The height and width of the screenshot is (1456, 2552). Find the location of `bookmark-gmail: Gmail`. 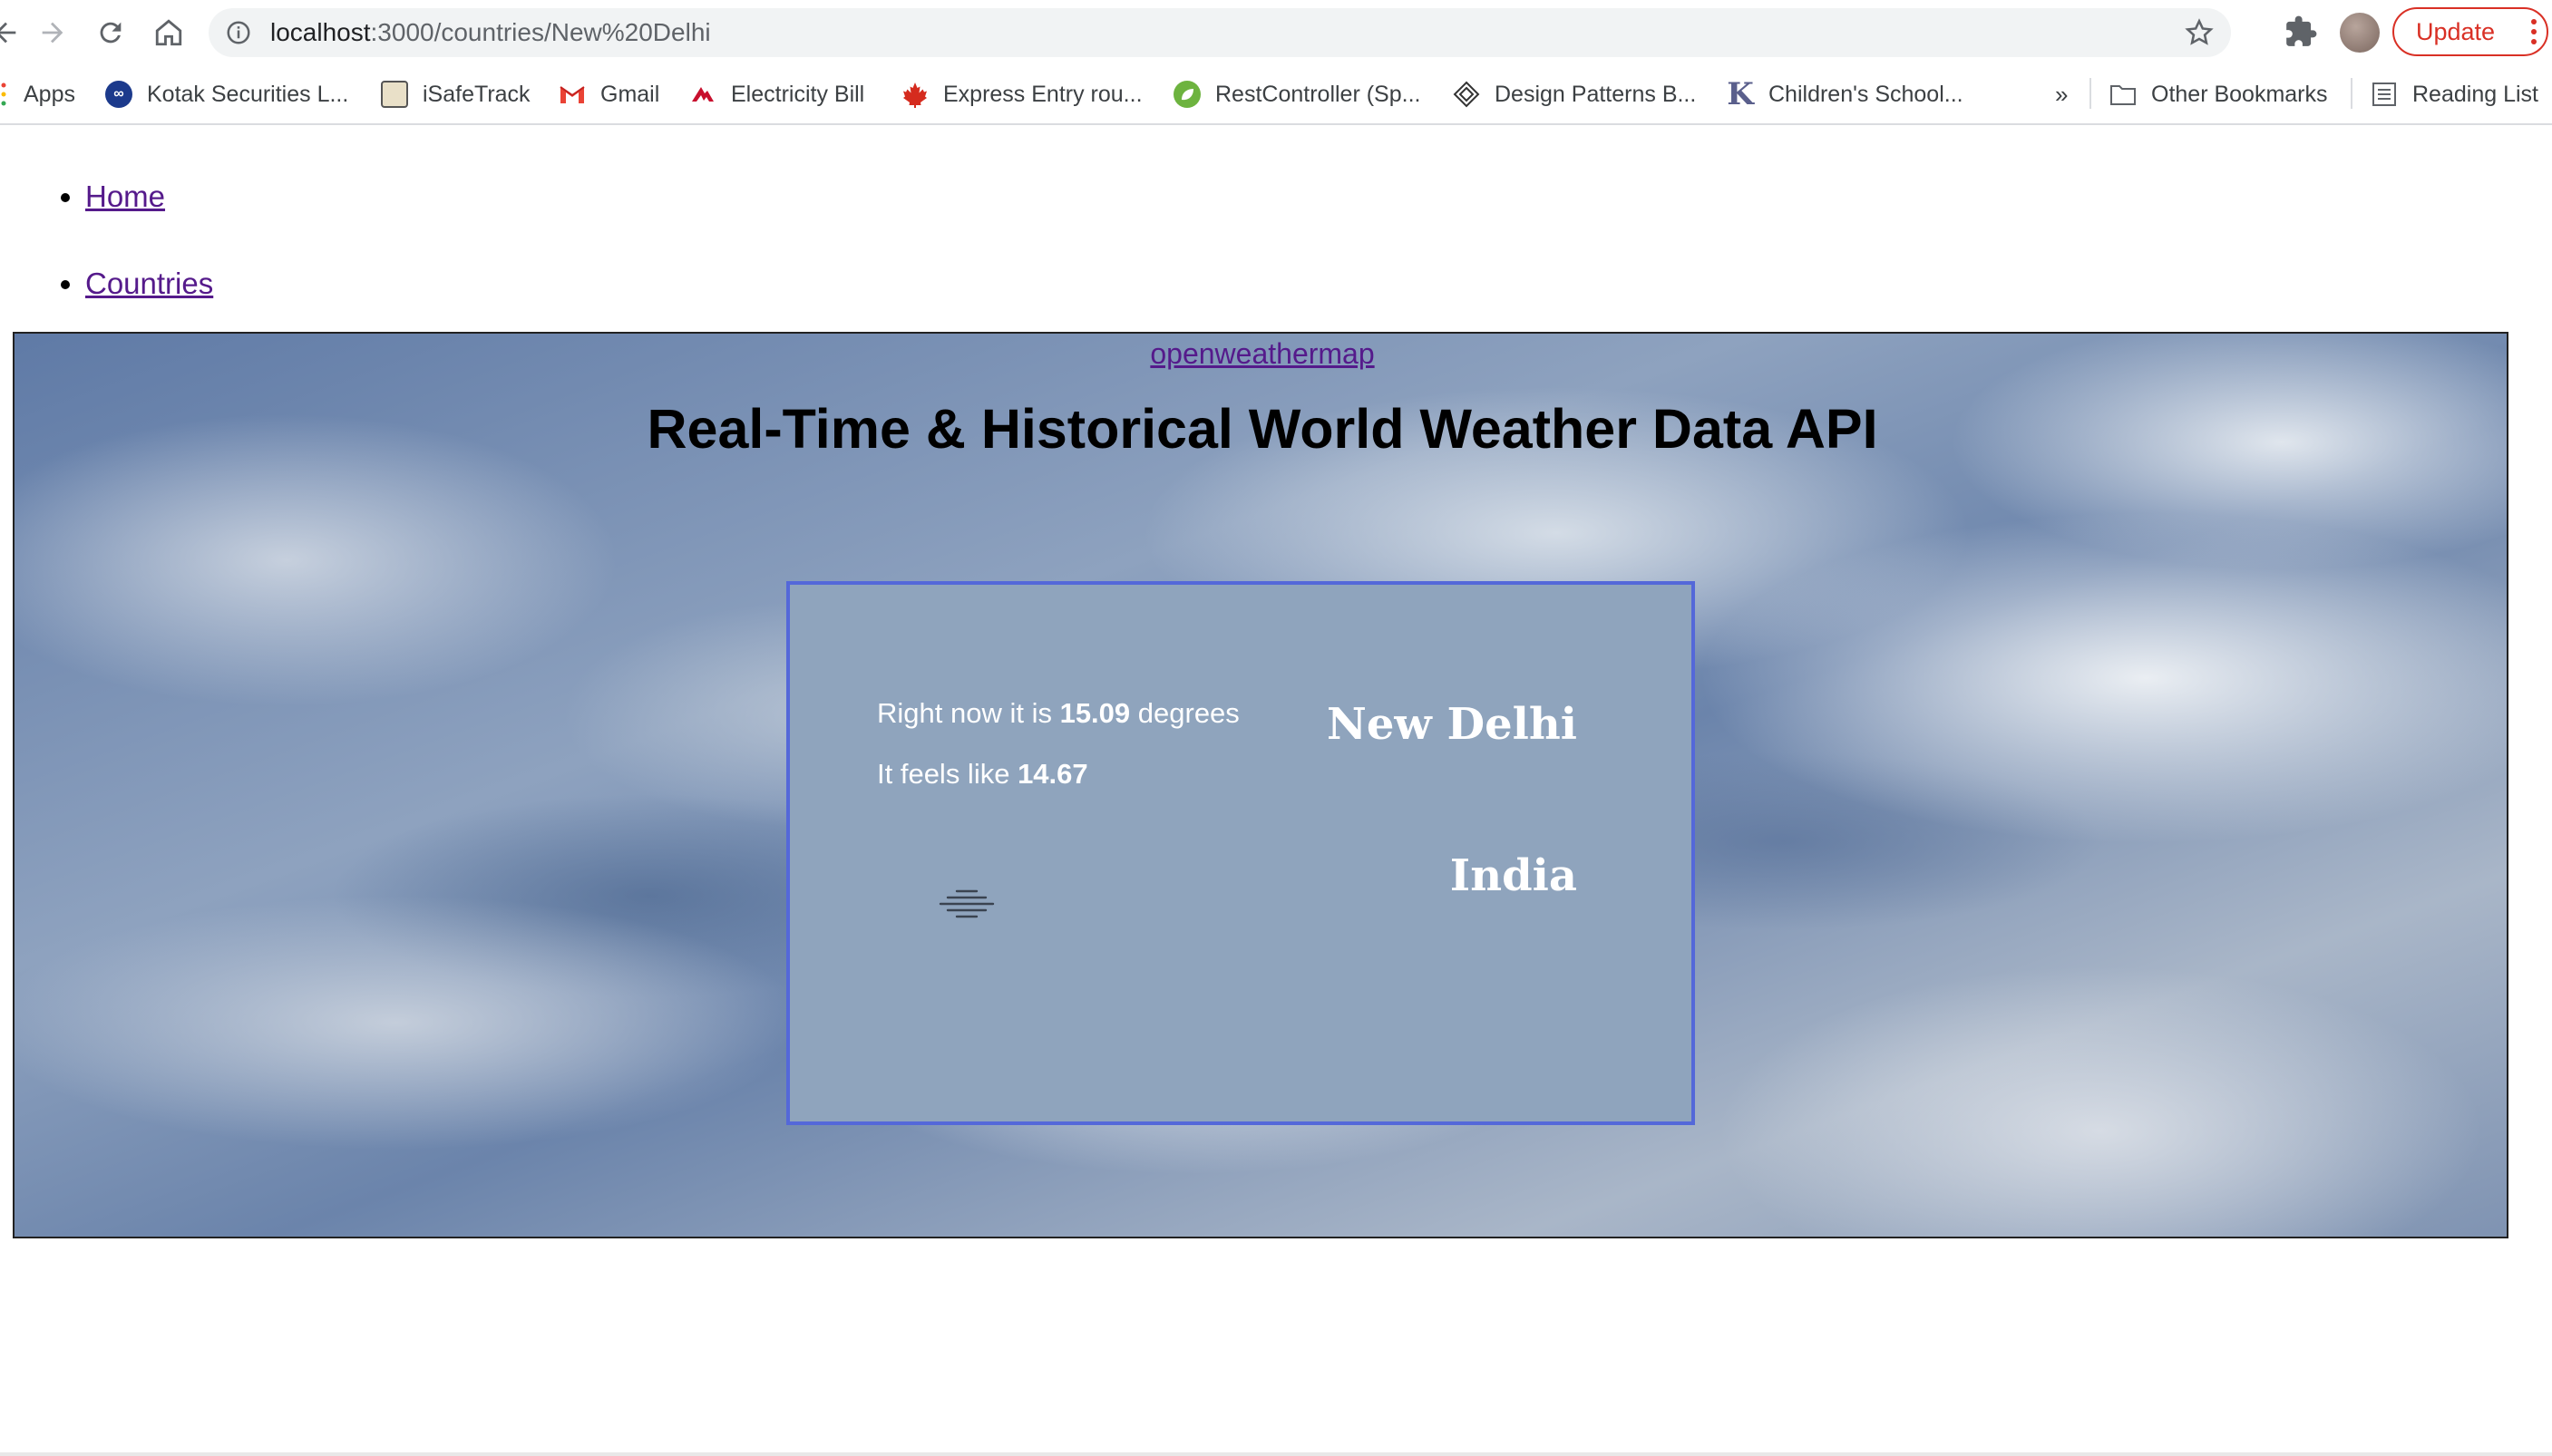

bookmark-gmail: Gmail is located at coordinates (609, 94).